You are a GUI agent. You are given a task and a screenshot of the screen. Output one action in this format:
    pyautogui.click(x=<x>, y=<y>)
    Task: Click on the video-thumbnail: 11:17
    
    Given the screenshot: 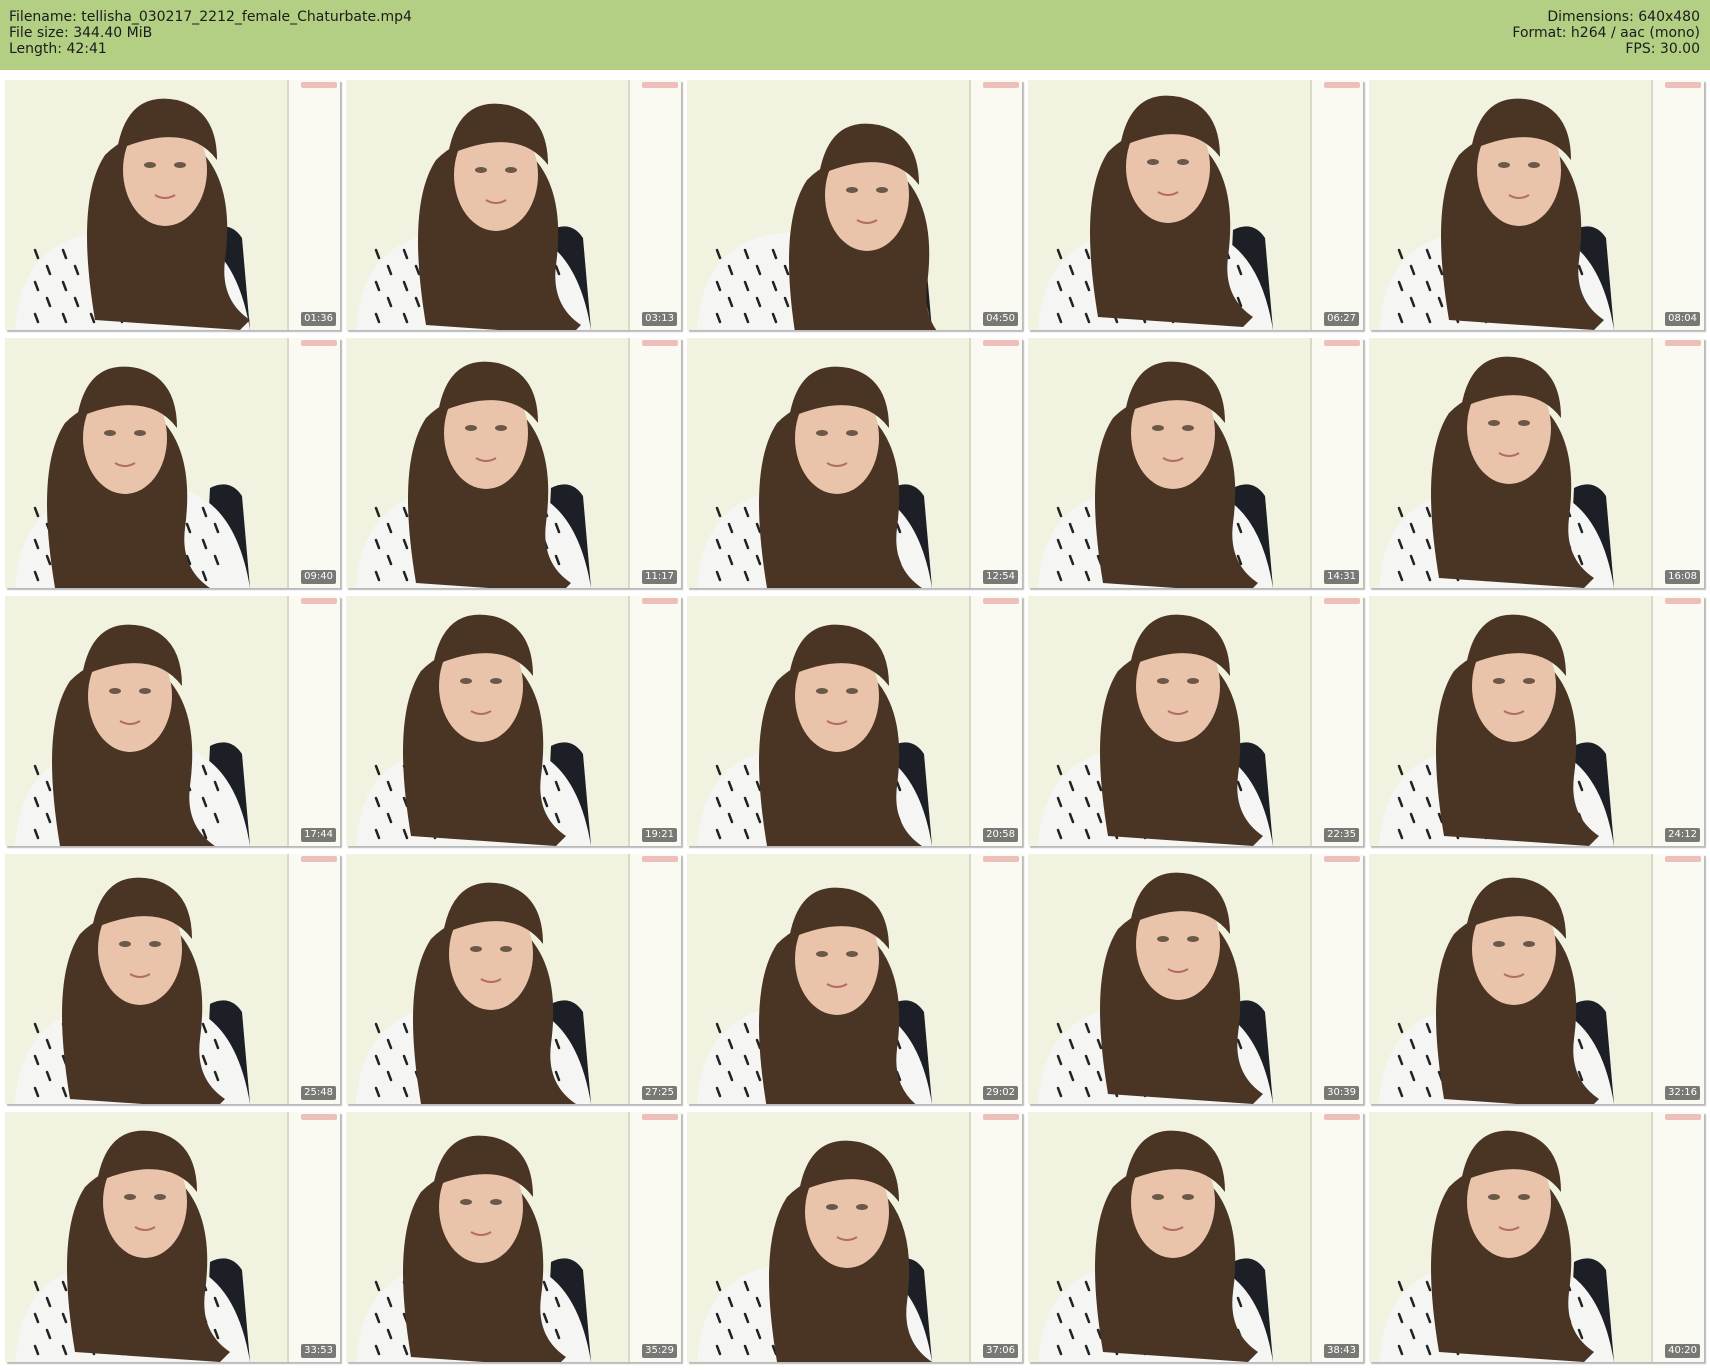 What is the action you would take?
    pyautogui.click(x=513, y=463)
    